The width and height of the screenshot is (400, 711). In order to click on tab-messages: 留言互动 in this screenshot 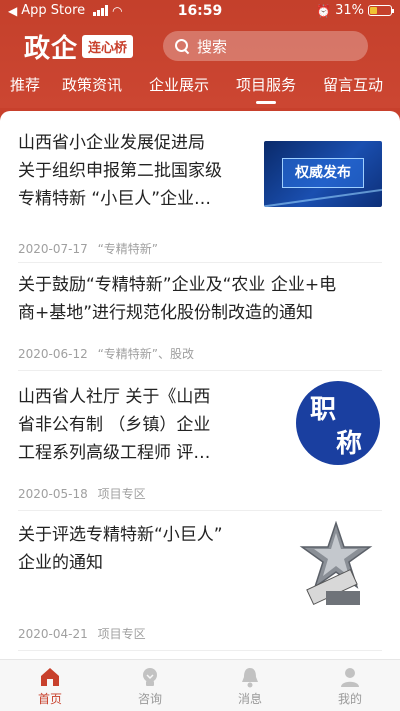, I will do `click(353, 84)`.